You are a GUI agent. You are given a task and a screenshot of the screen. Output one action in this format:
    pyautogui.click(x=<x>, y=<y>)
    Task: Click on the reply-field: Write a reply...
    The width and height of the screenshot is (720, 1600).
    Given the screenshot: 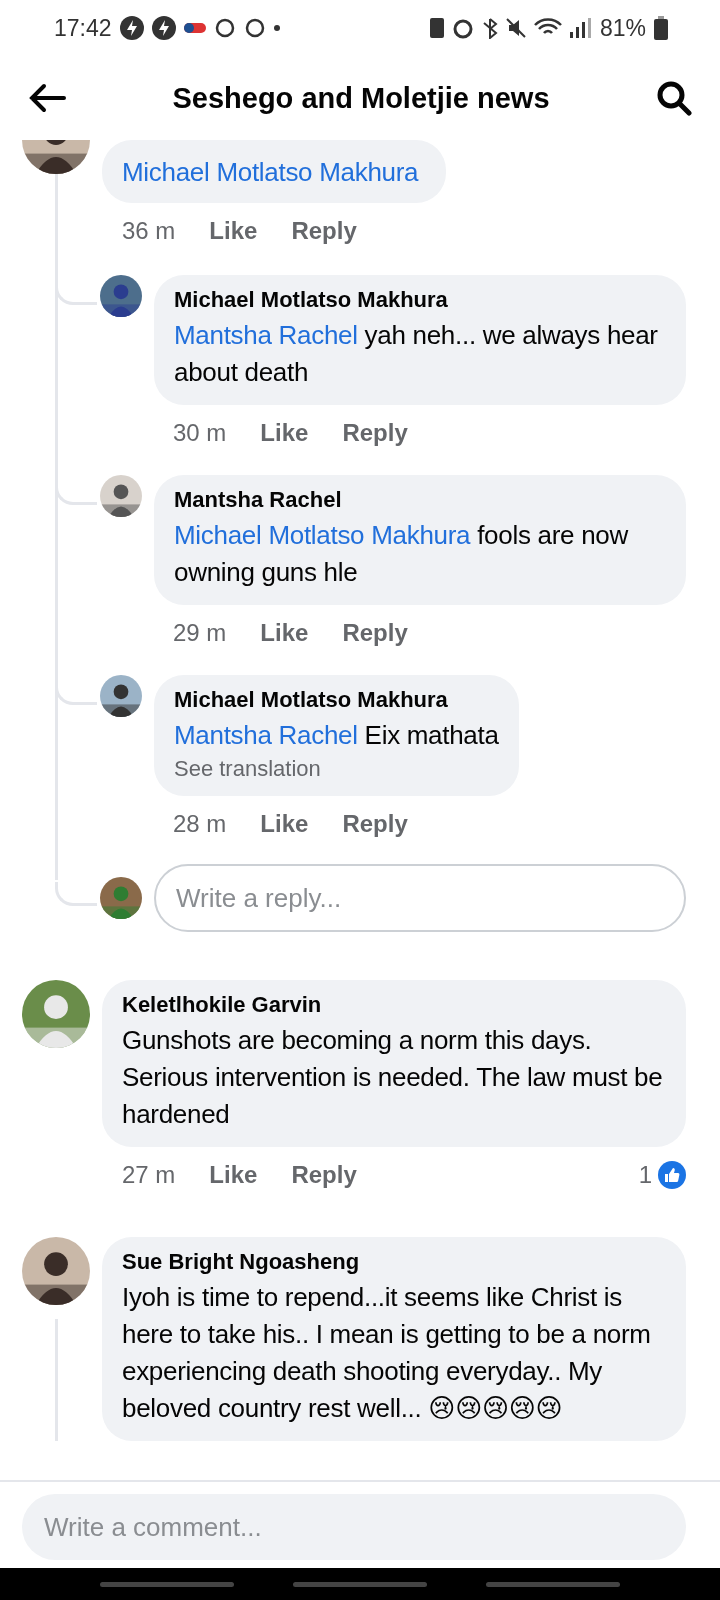 What is the action you would take?
    pyautogui.click(x=420, y=898)
    